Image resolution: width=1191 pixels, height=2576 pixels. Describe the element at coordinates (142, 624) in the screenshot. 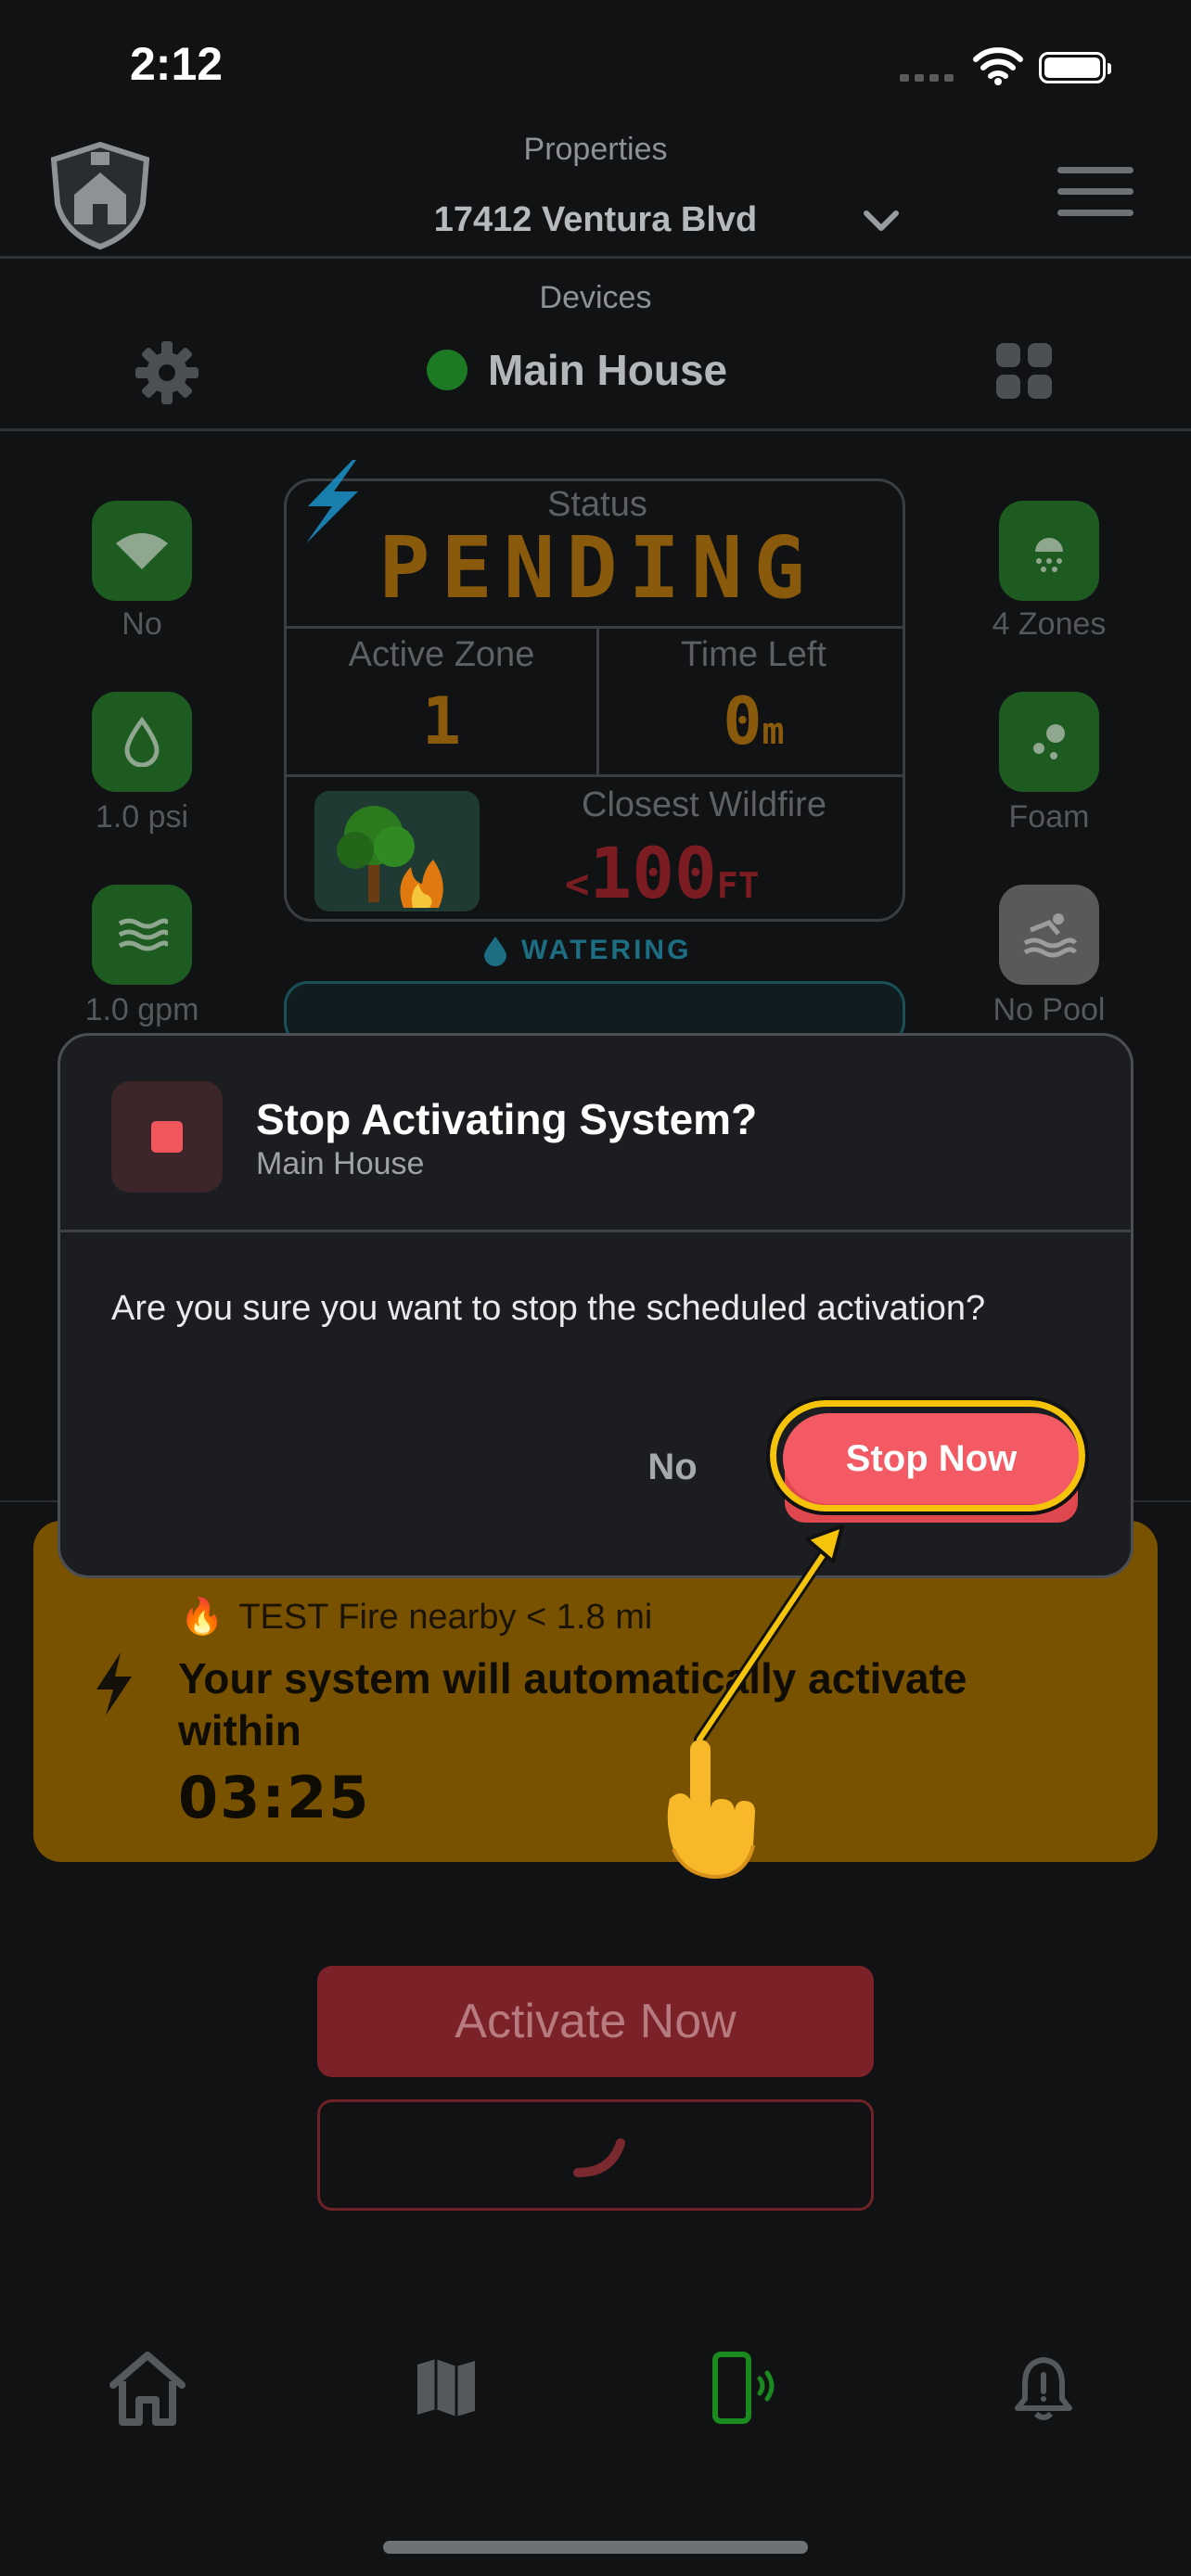

I see `wifi-tile-label: No` at that location.